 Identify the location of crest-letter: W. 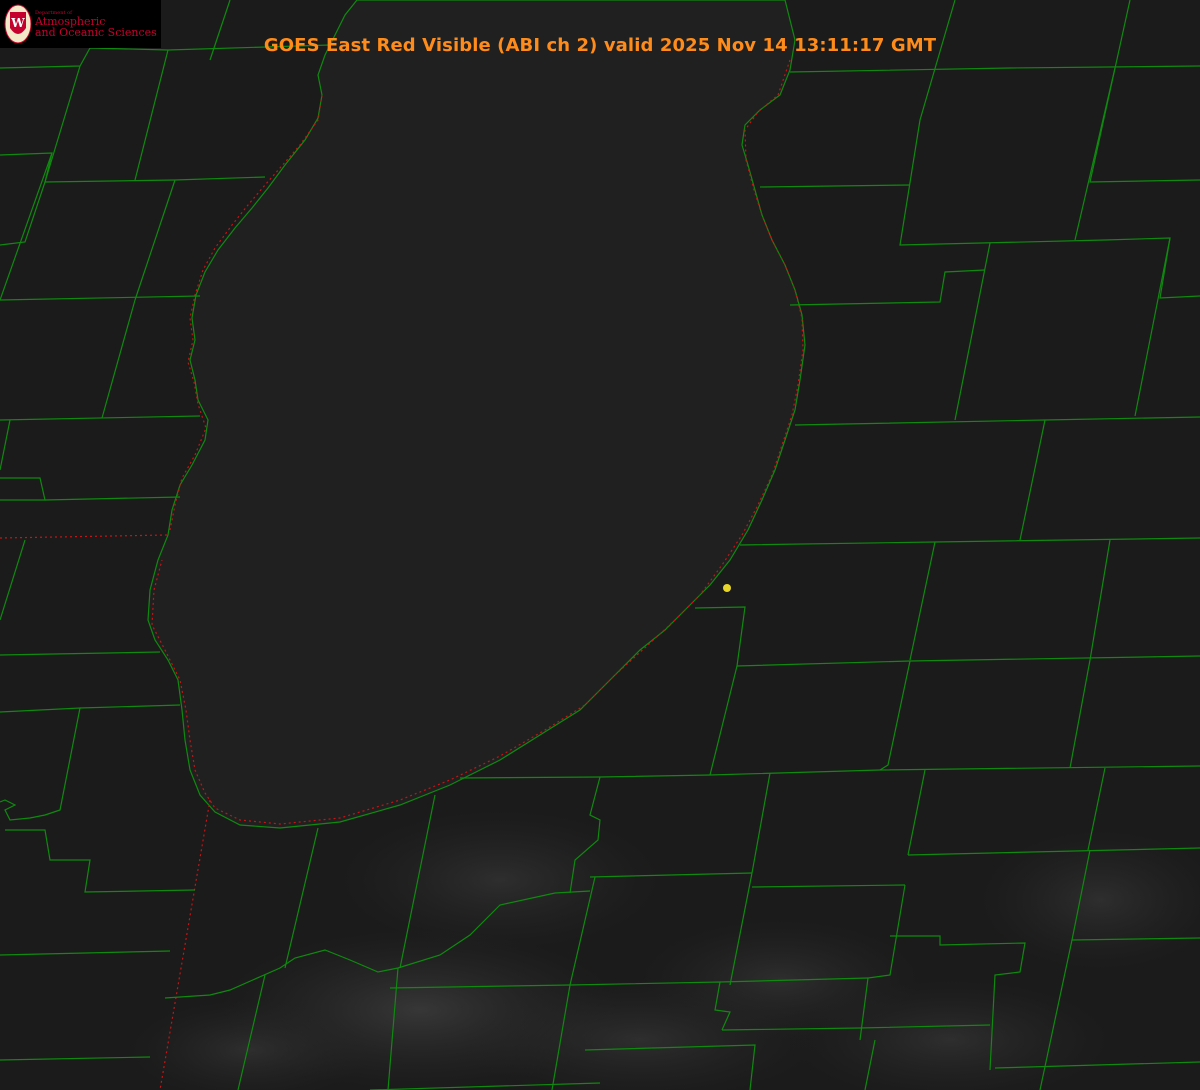
(17, 23).